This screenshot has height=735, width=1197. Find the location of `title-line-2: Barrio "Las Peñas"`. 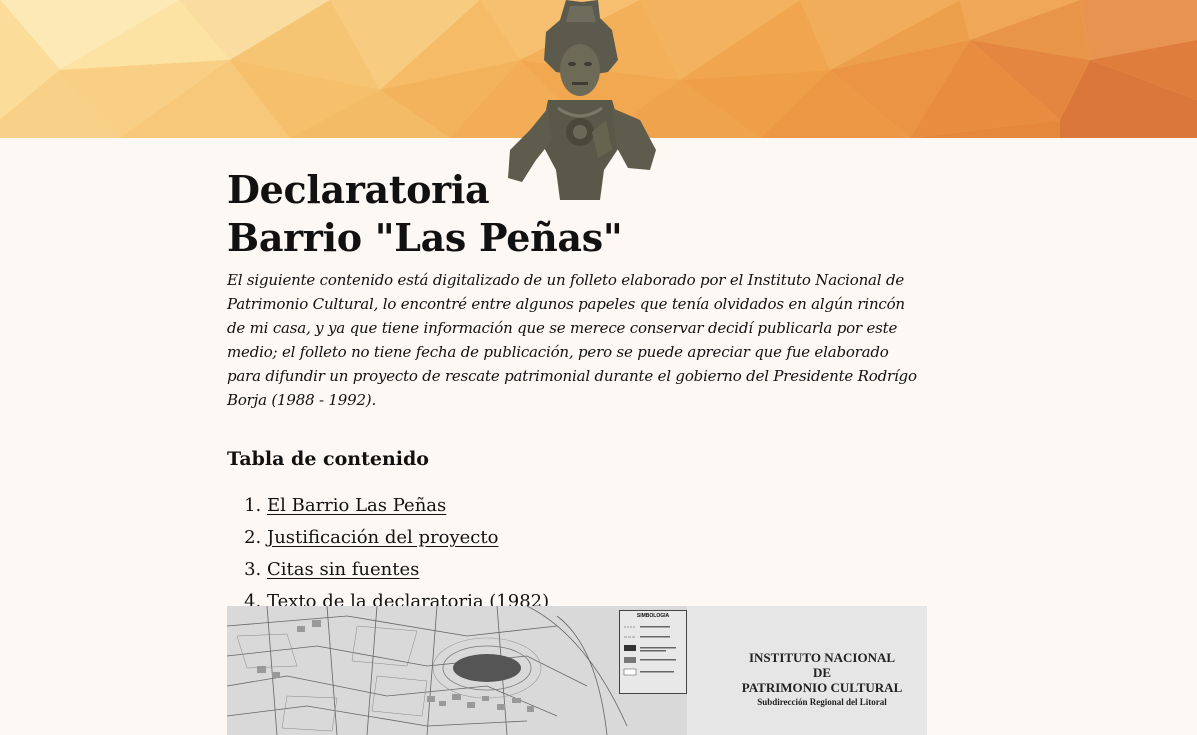

title-line-2: Barrio "Las Peñas" is located at coordinates (425, 237).